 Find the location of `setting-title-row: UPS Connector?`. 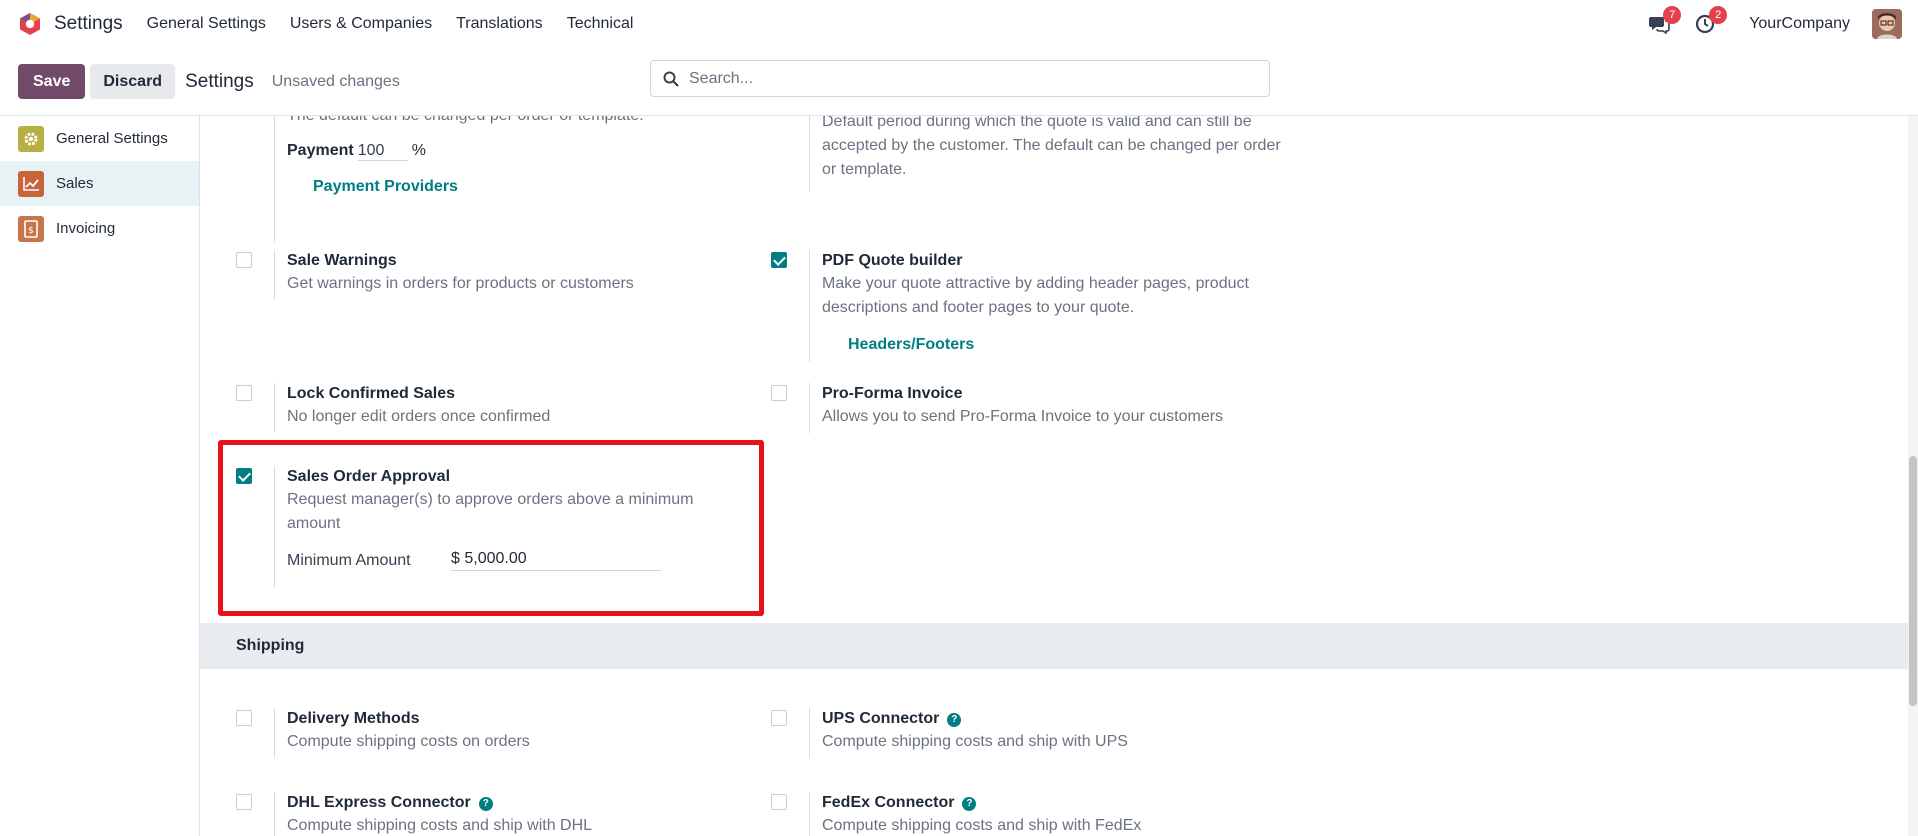

setting-title-row: UPS Connector? is located at coordinates (1055, 719).